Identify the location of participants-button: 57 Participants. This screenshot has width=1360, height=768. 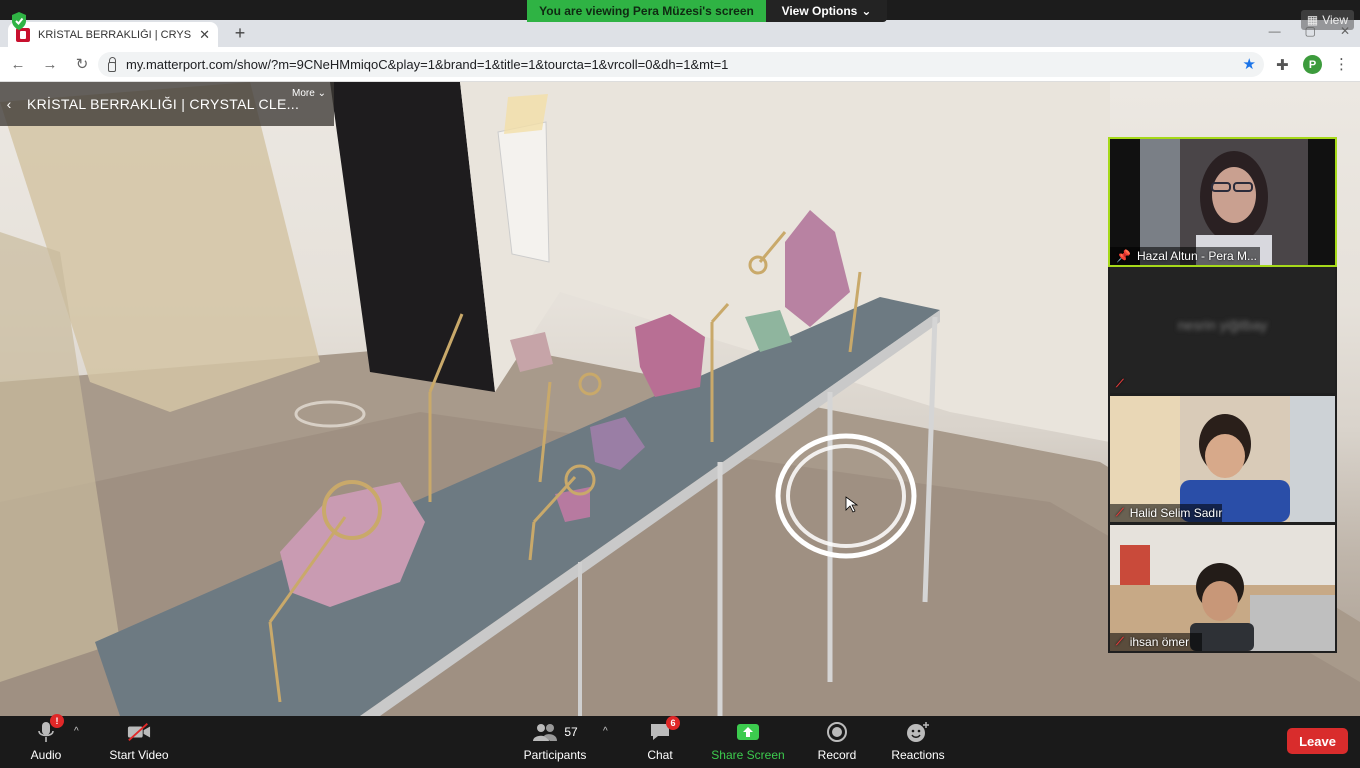
(555, 742).